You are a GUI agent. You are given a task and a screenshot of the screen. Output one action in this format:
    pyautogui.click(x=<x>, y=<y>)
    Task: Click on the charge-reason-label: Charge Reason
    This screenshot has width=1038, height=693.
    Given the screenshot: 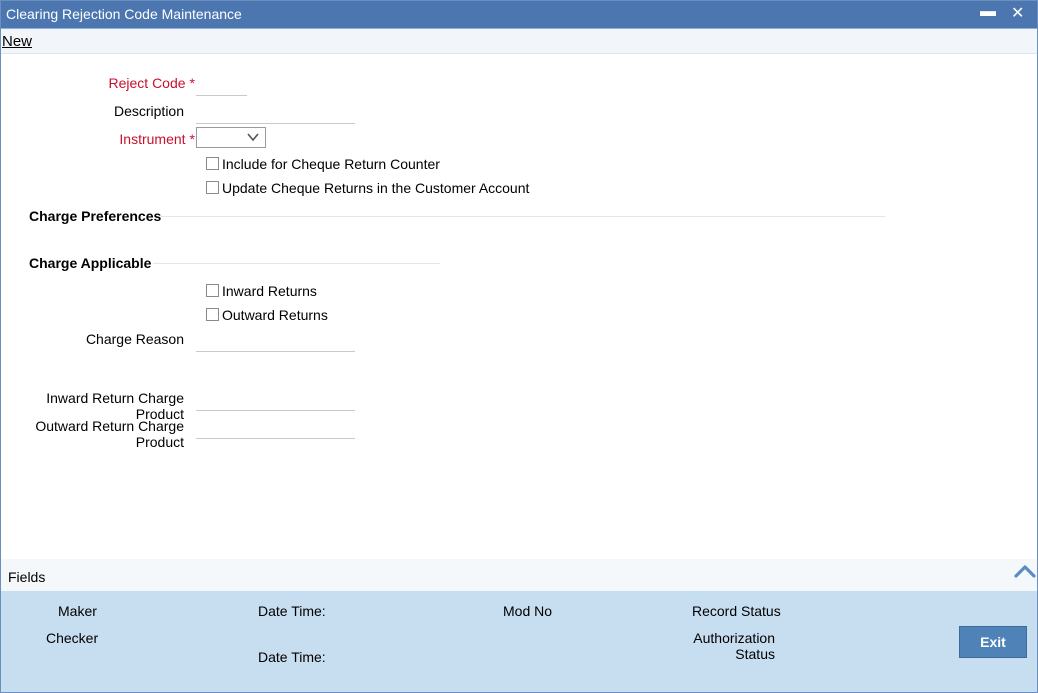 What is the action you would take?
    pyautogui.click(x=134, y=339)
    